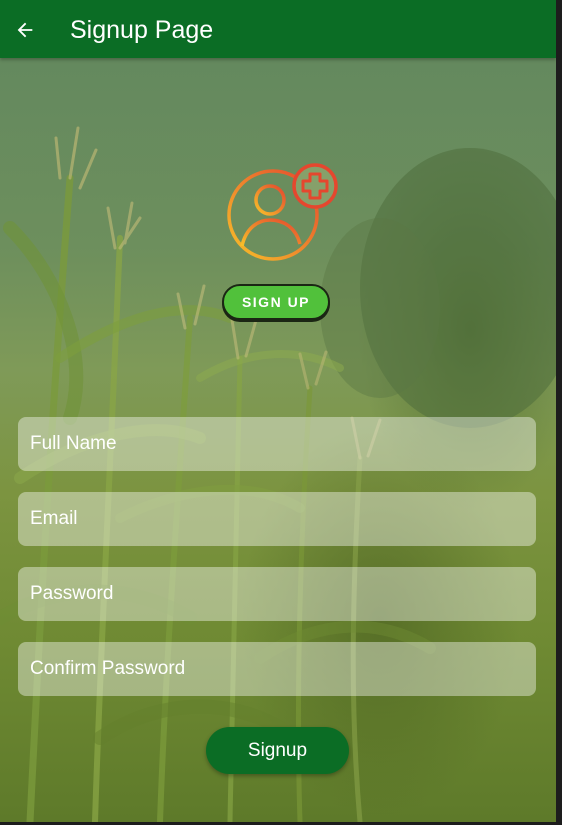  I want to click on back-button, so click(25, 30).